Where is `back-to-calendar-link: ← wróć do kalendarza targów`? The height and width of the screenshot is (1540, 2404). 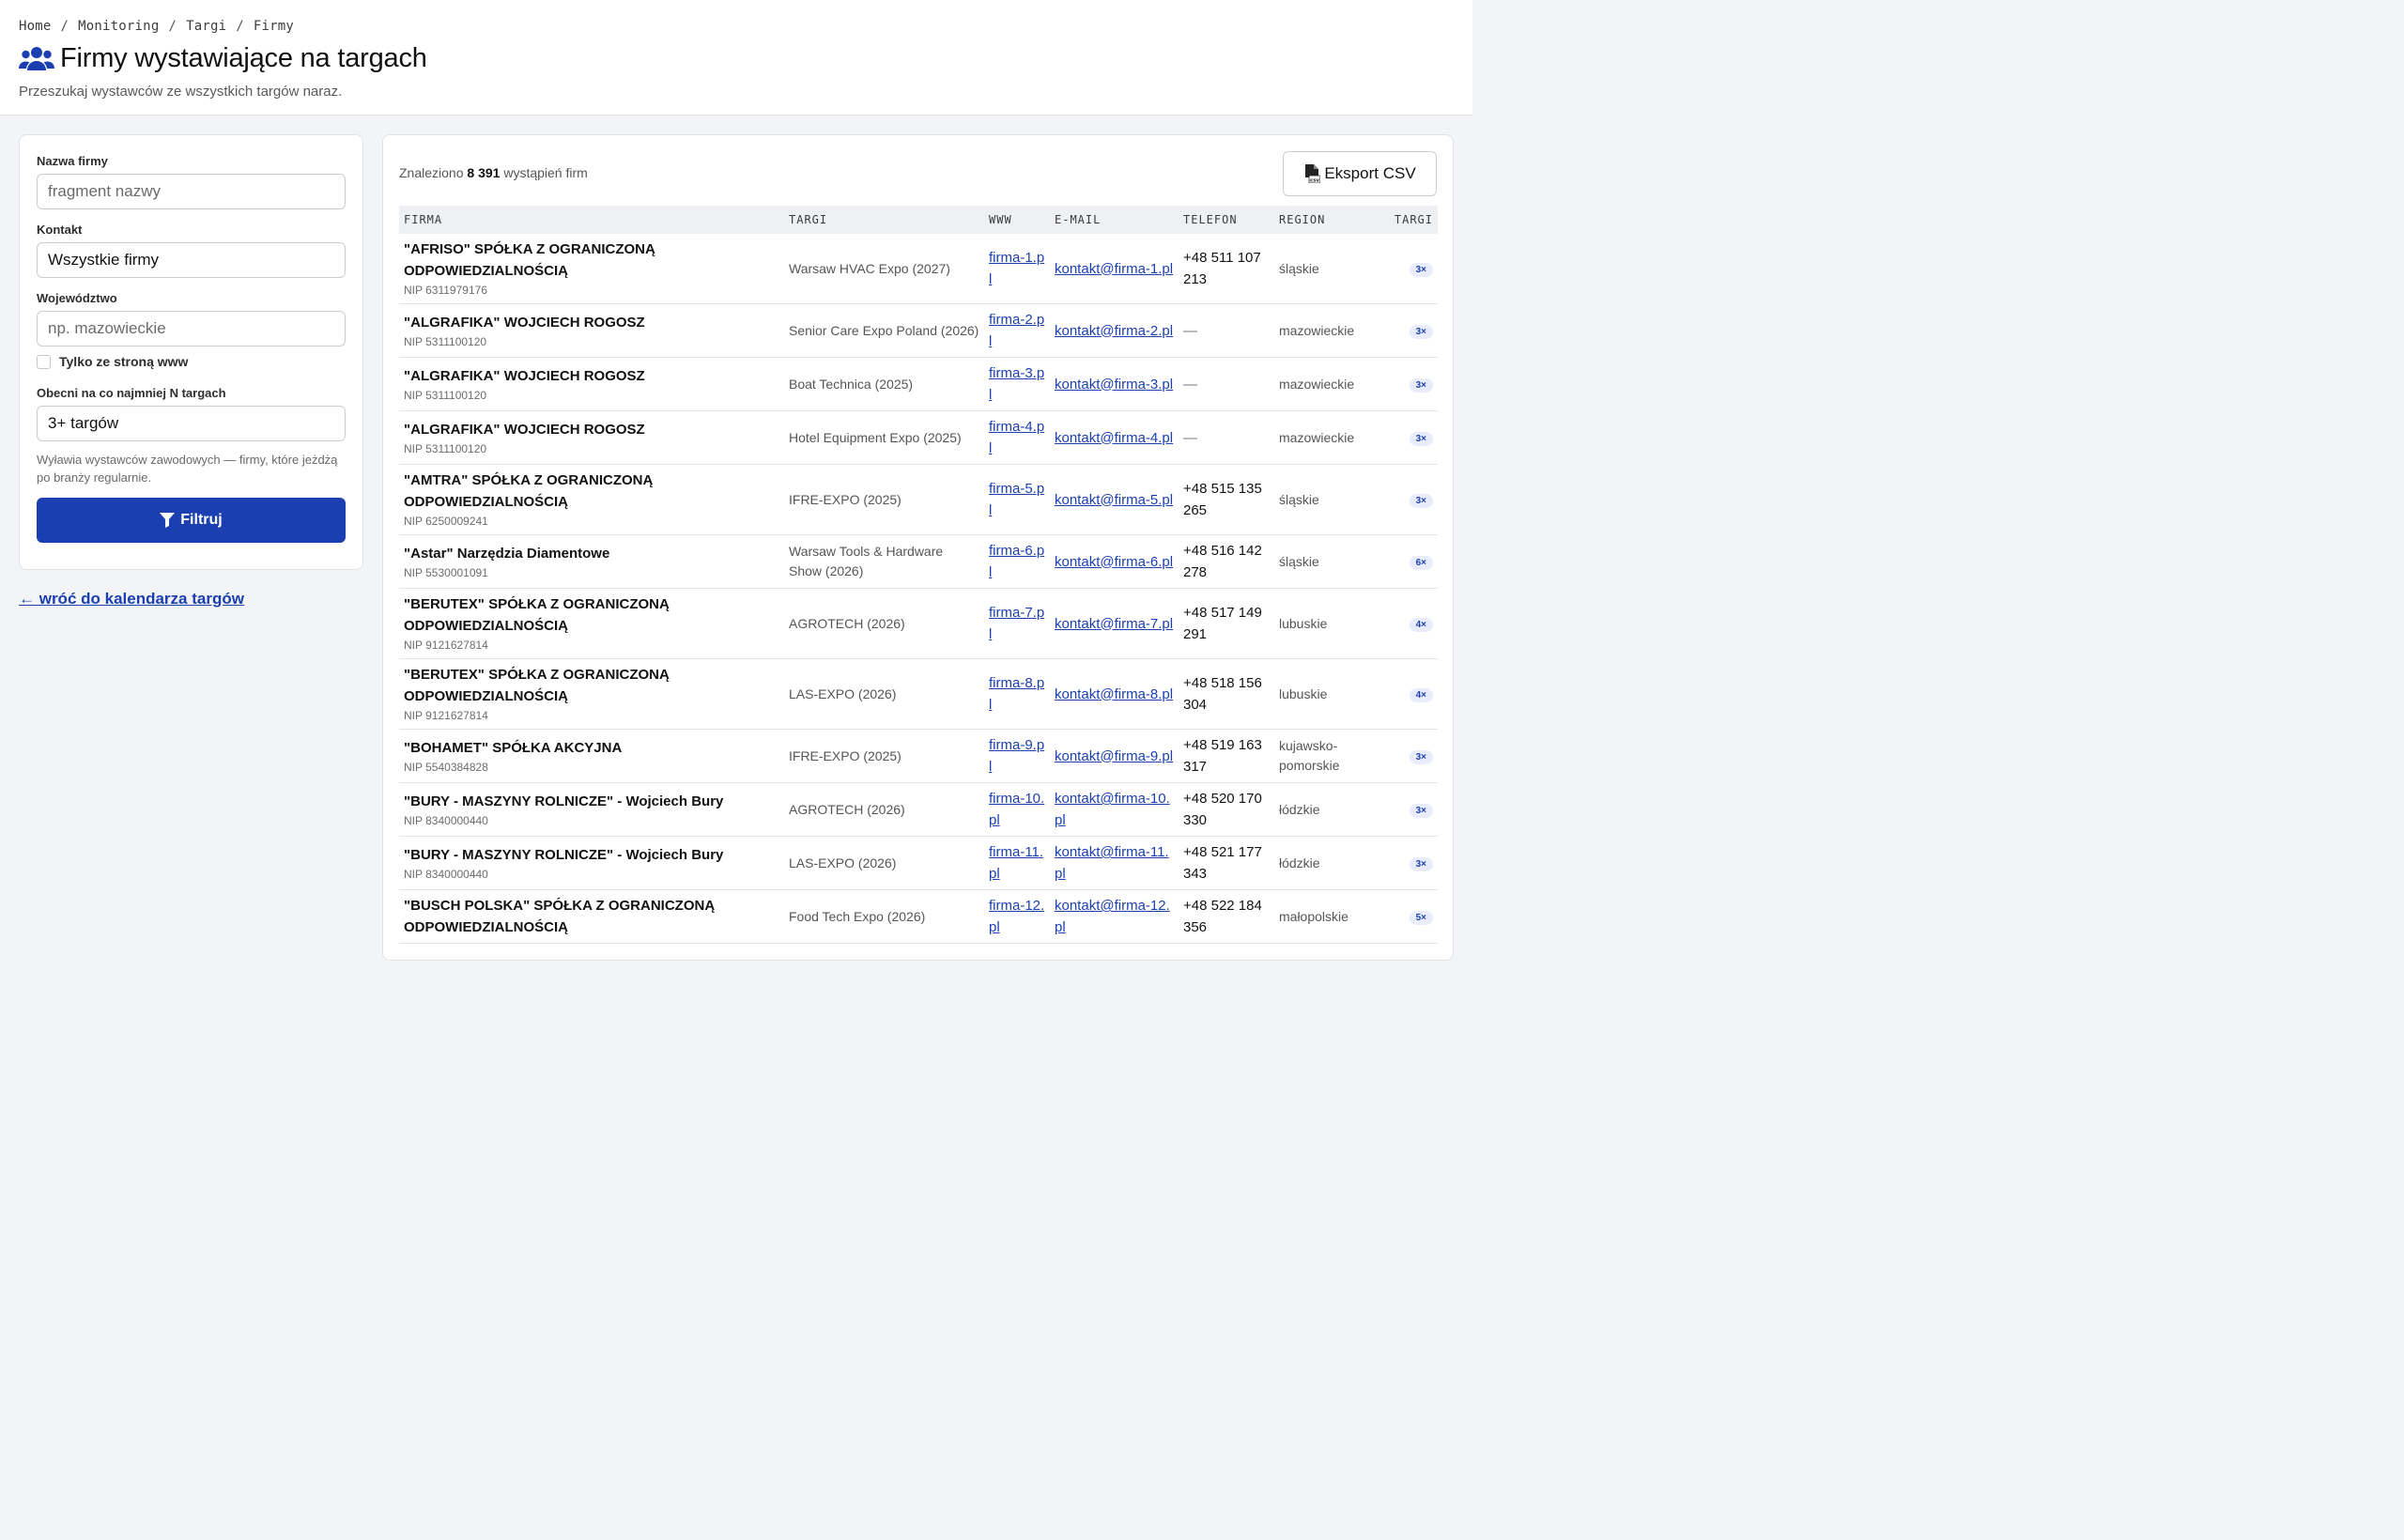
back-to-calendar-link: ← wróć do kalendarza targów is located at coordinates (131, 599).